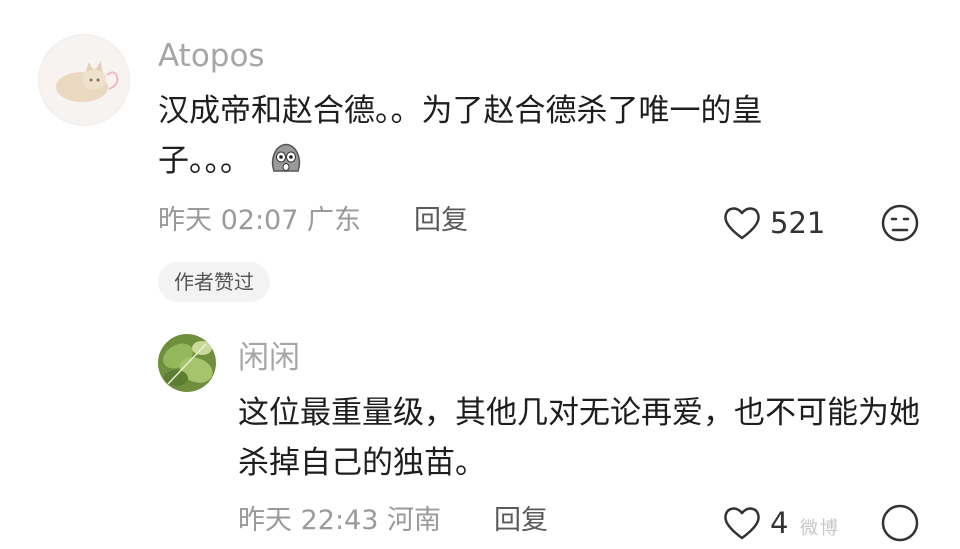 The image size is (960, 549). I want to click on comment-like-count: 521, so click(798, 223).